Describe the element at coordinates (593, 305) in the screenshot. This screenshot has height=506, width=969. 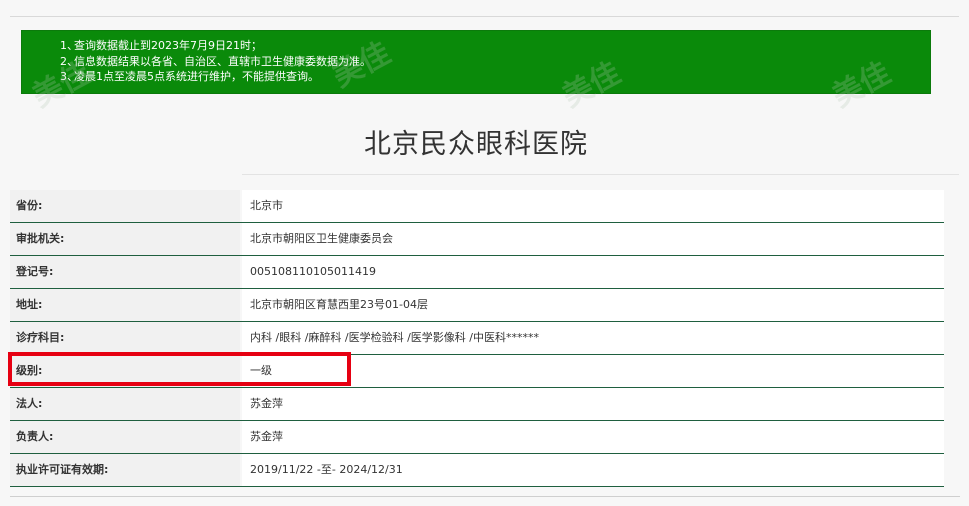
I see `row-value-address: 北京市朝阳区育慧西里23号01-04层` at that location.